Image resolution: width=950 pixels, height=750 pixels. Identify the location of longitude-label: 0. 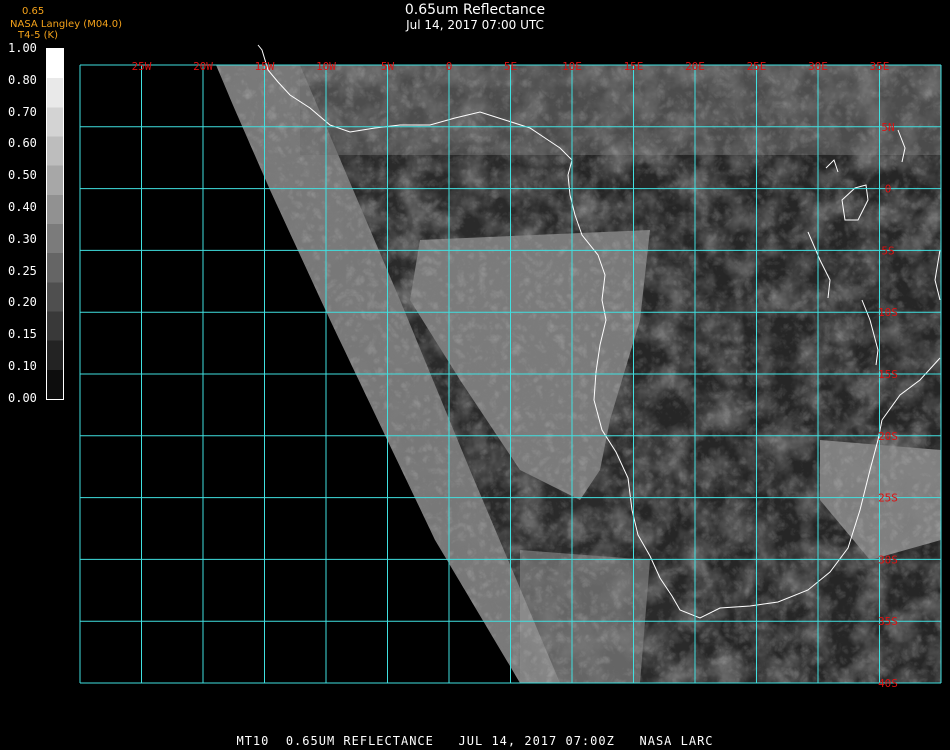
(449, 66).